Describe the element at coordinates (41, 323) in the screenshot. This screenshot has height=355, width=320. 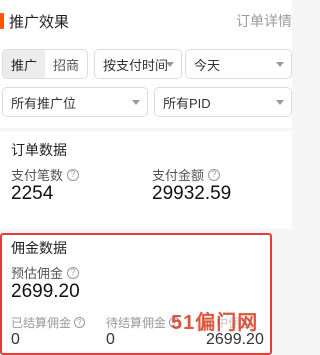
I see `settled-commission-label-text: 已结算佣金` at that location.